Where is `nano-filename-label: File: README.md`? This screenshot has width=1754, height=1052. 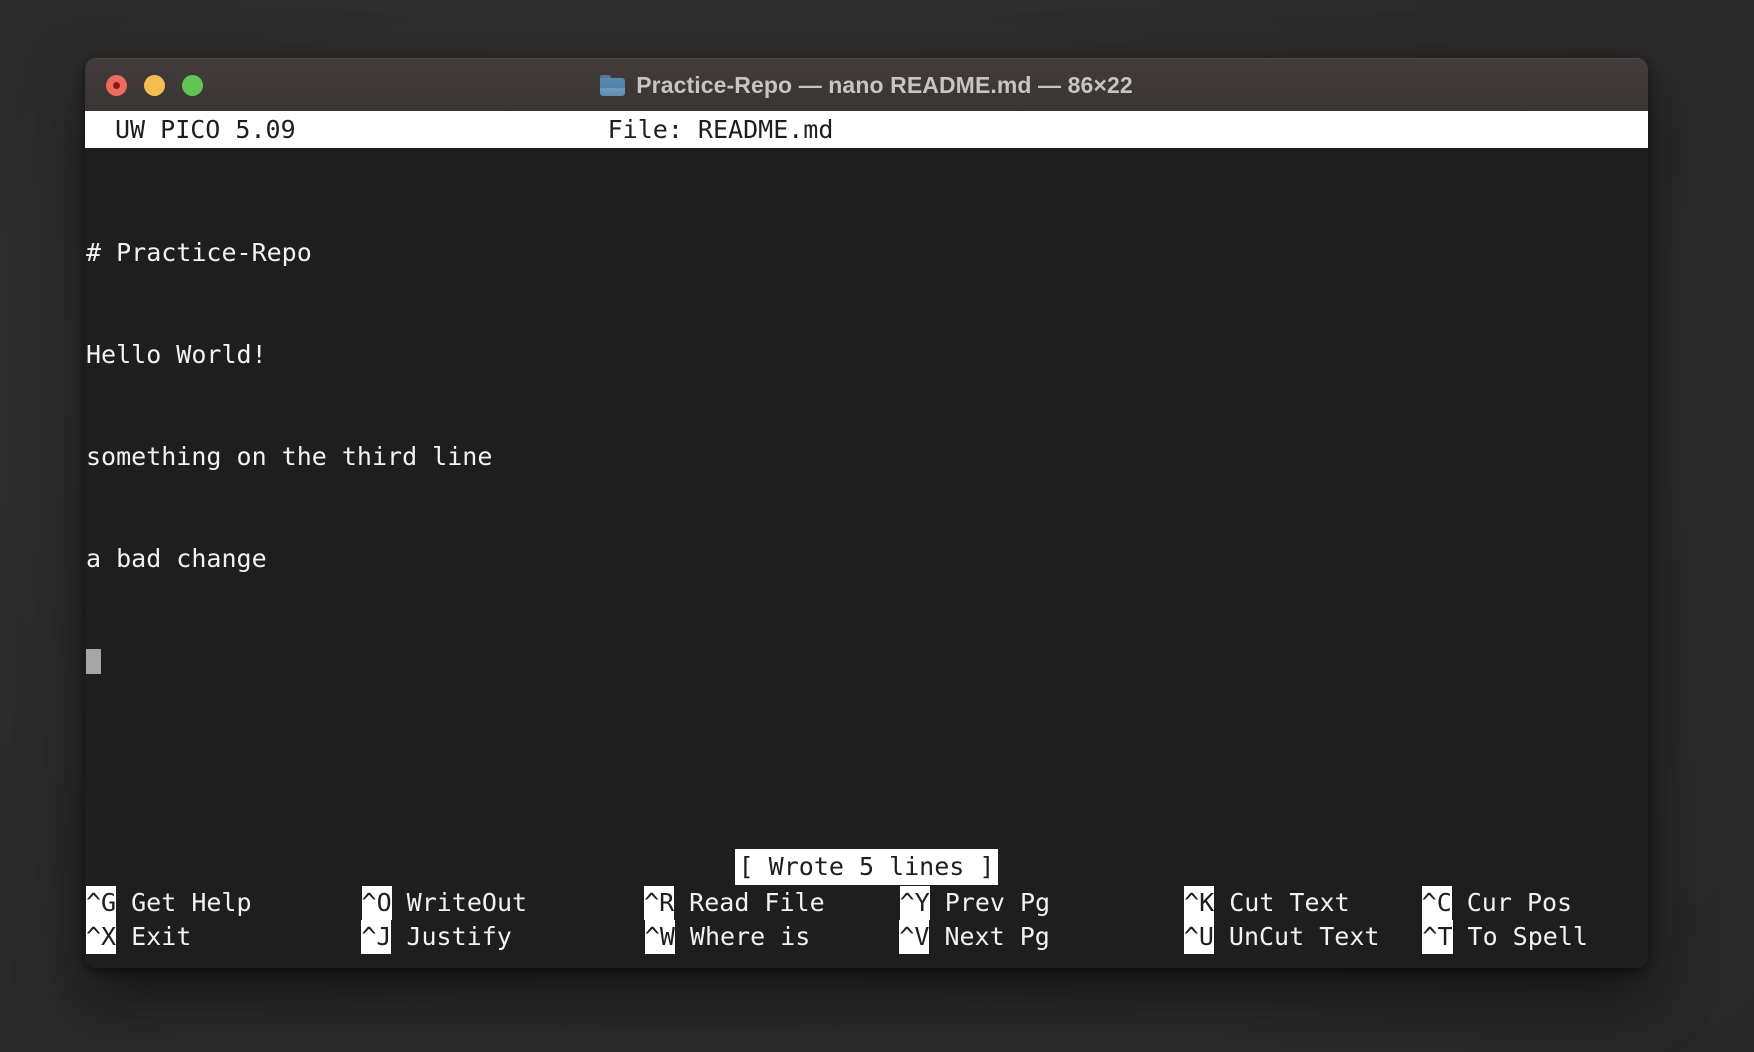
nano-filename-label: File: README.md is located at coordinates (720, 129).